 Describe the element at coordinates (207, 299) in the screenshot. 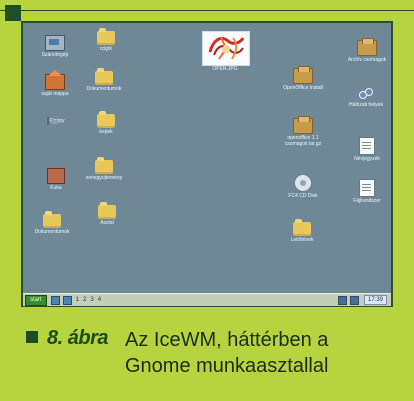

I see `taskbar: start 1 2 3 4 17:39` at that location.